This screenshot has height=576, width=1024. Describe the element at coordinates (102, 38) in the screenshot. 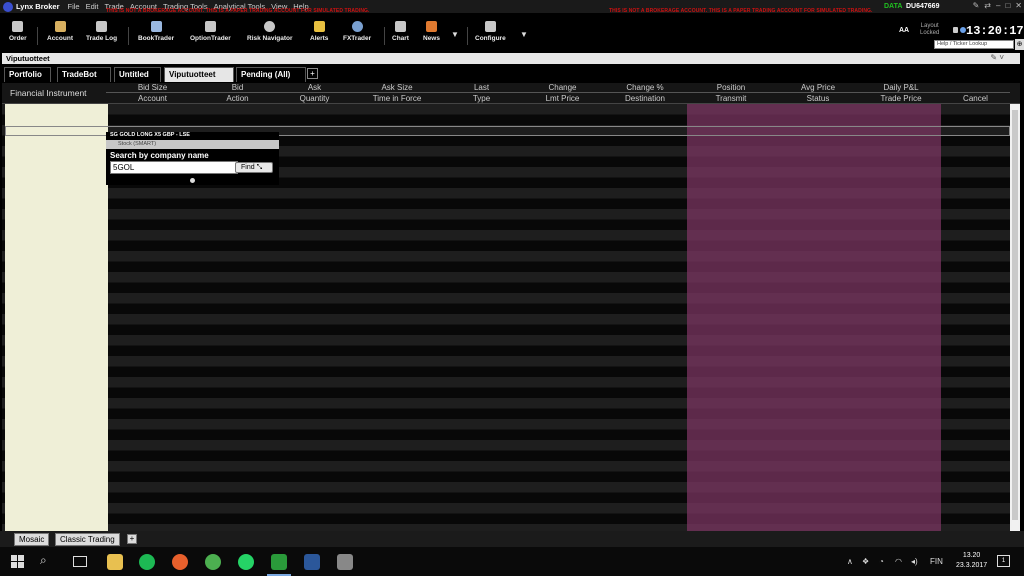

I see `trade-log-label: Trade Log` at that location.